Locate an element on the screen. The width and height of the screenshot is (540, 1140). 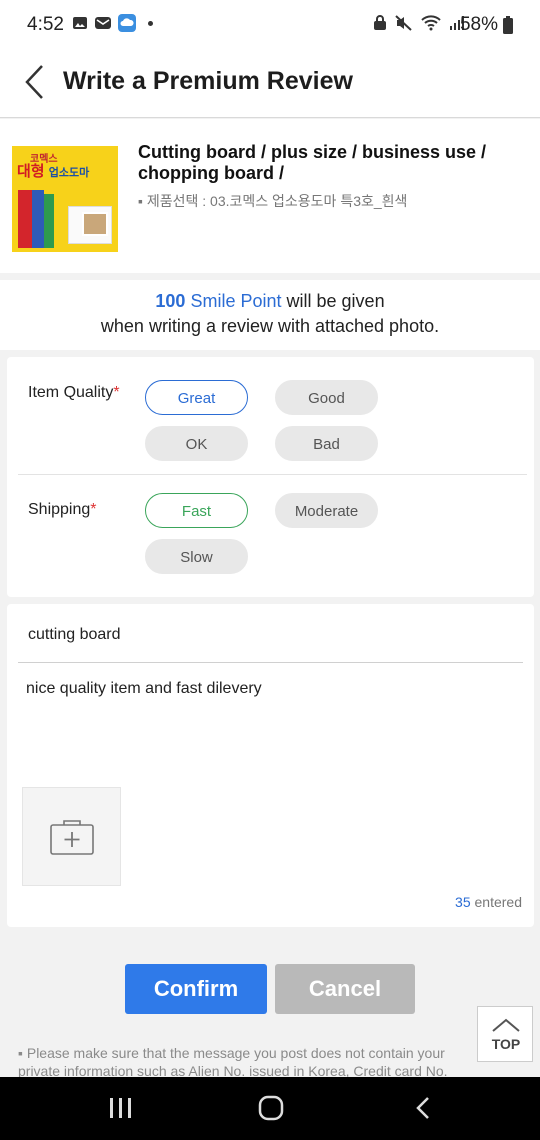
review-title-input: cutting board is located at coordinates (74, 635).